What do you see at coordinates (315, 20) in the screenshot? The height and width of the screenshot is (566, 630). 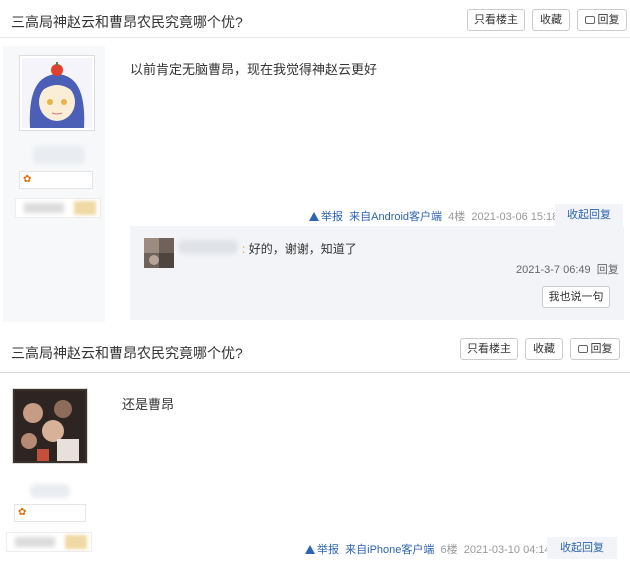 I see `thread-header: 三高局神赵云和曹昂农民究竟哪个优? 只看楼主 收藏 回复` at bounding box center [315, 20].